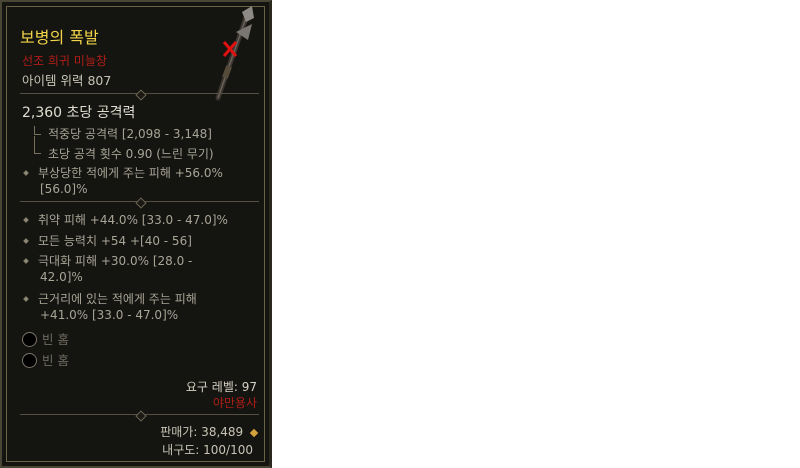 The height and width of the screenshot is (468, 800). Describe the element at coordinates (209, 431) in the screenshot. I see `sell-value: 판매가: 38,489` at that location.